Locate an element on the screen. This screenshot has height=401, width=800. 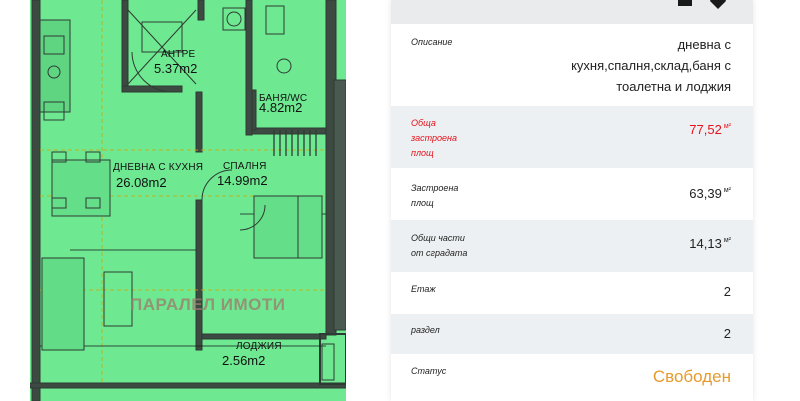
description-label: Описание is located at coordinates (432, 42).